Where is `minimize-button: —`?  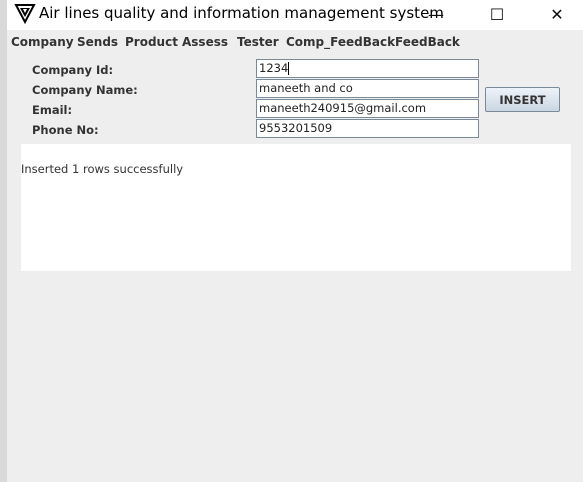 minimize-button: — is located at coordinates (436, 14).